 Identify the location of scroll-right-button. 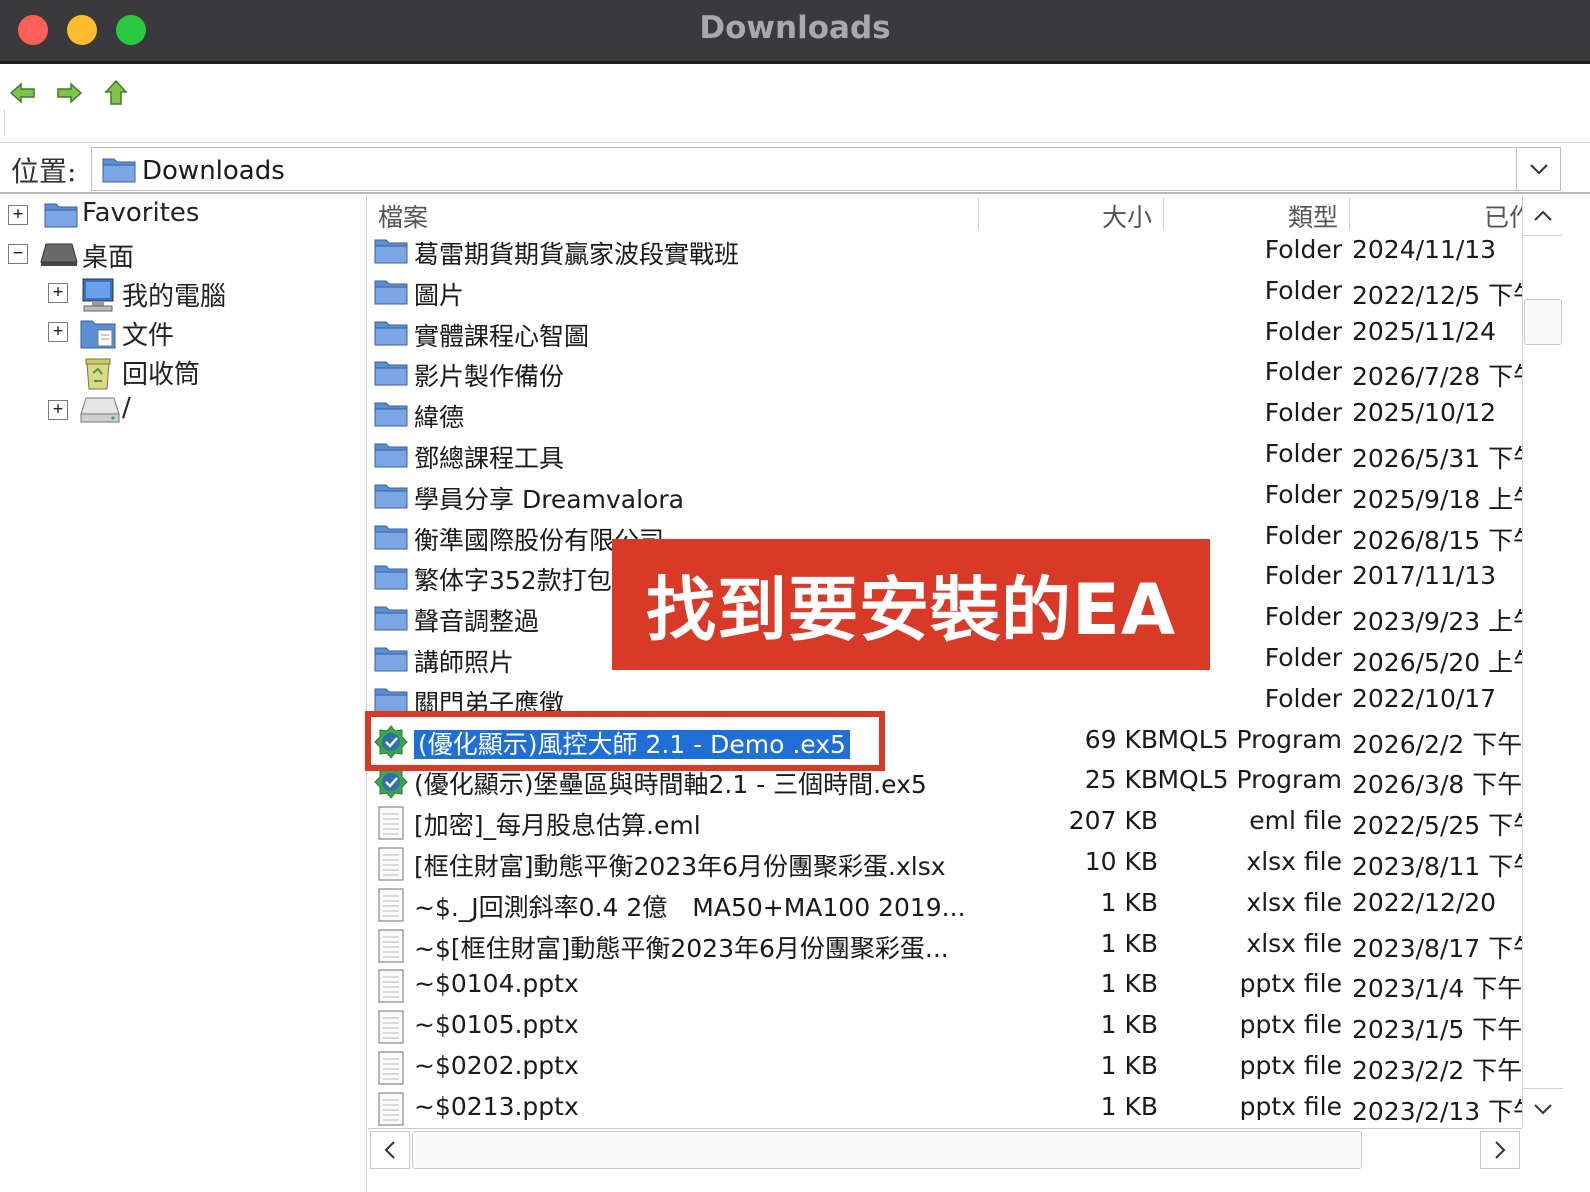
(1500, 1150).